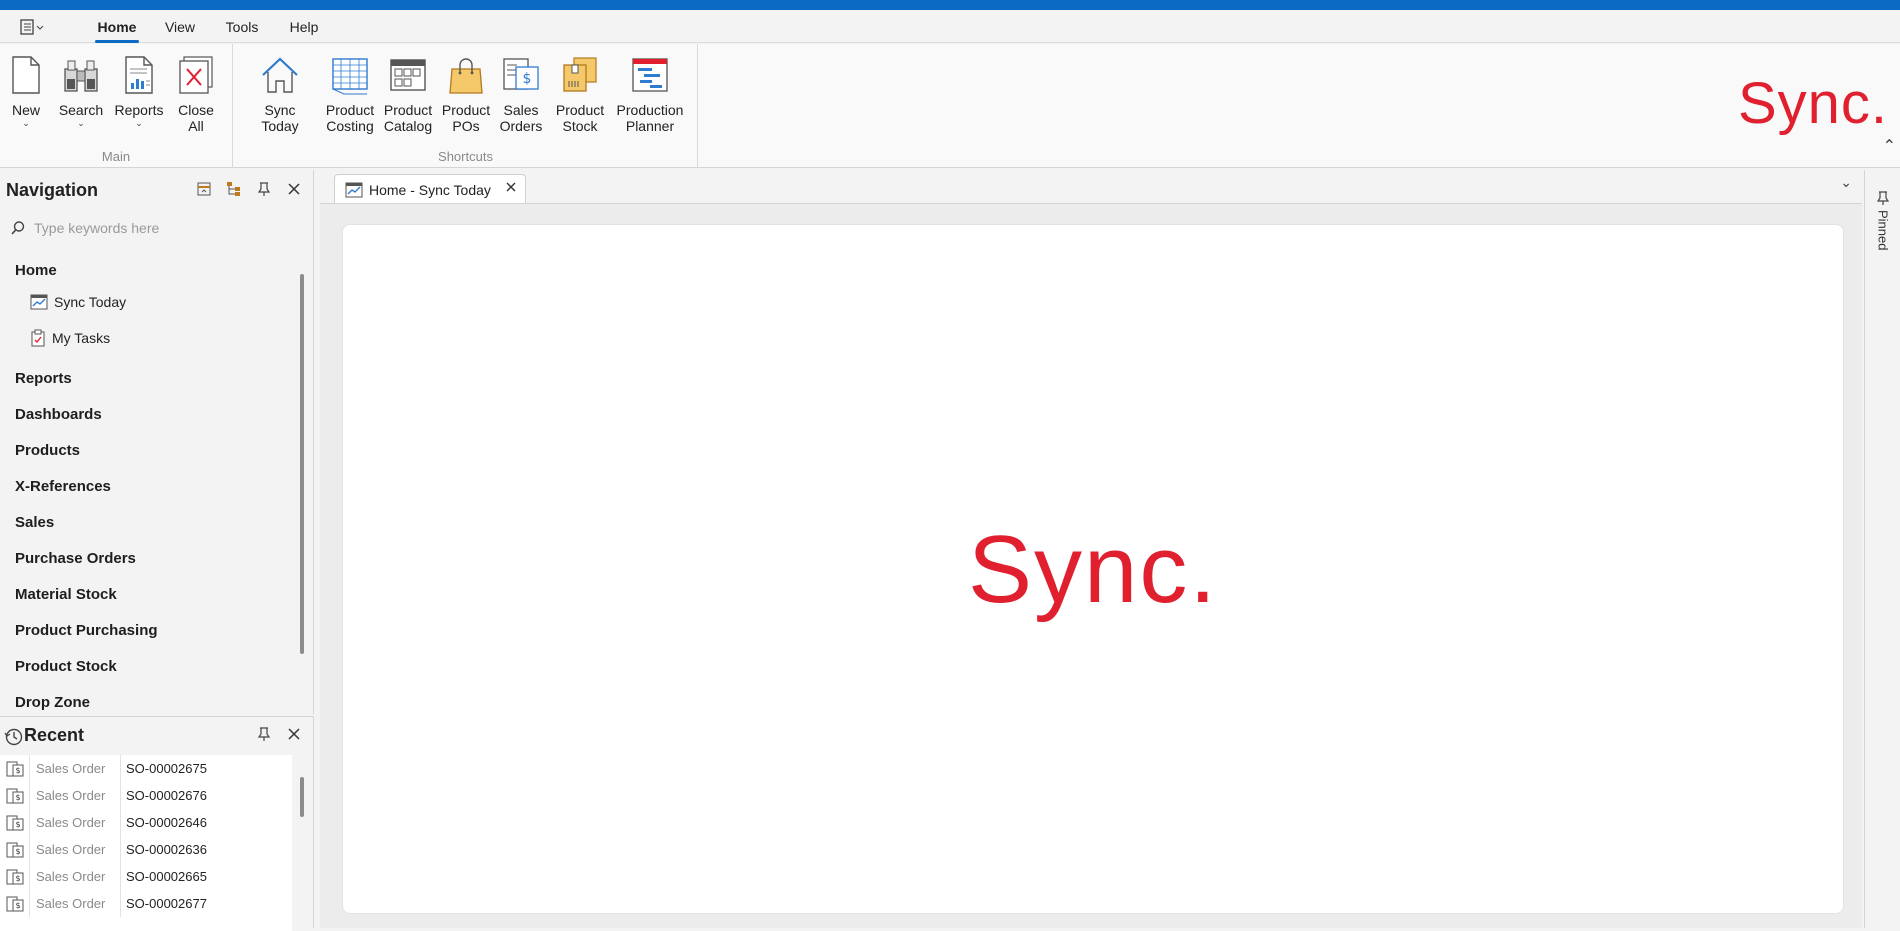  I want to click on new-button: New ⌄, so click(26, 90).